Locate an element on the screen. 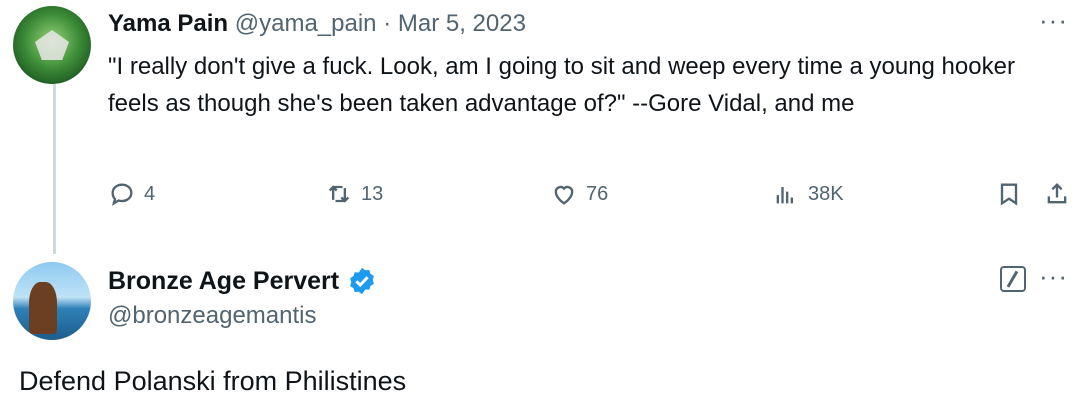  verified-badge-icon is located at coordinates (362, 281).